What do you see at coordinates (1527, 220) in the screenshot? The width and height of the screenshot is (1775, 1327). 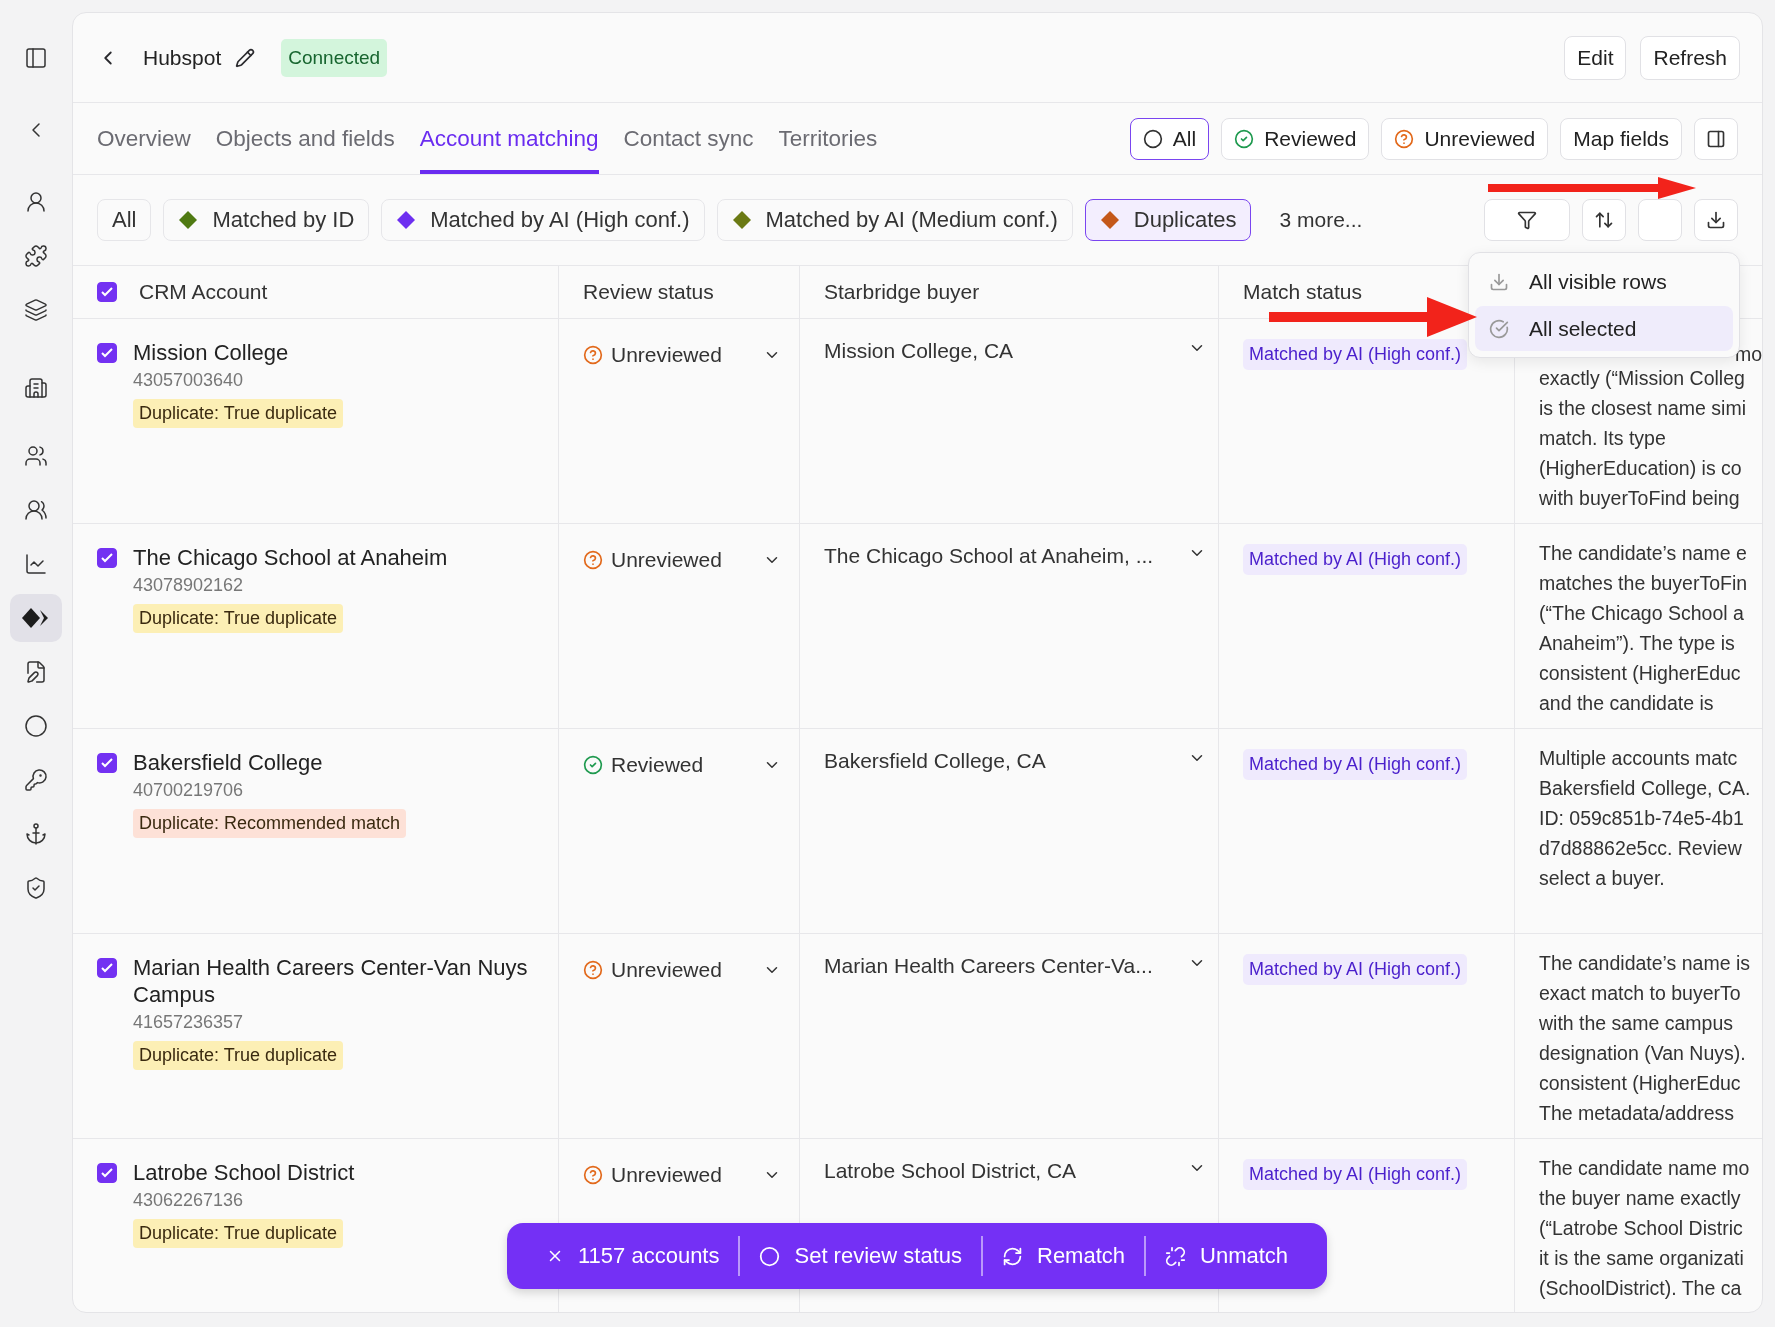 I see `filter-button` at bounding box center [1527, 220].